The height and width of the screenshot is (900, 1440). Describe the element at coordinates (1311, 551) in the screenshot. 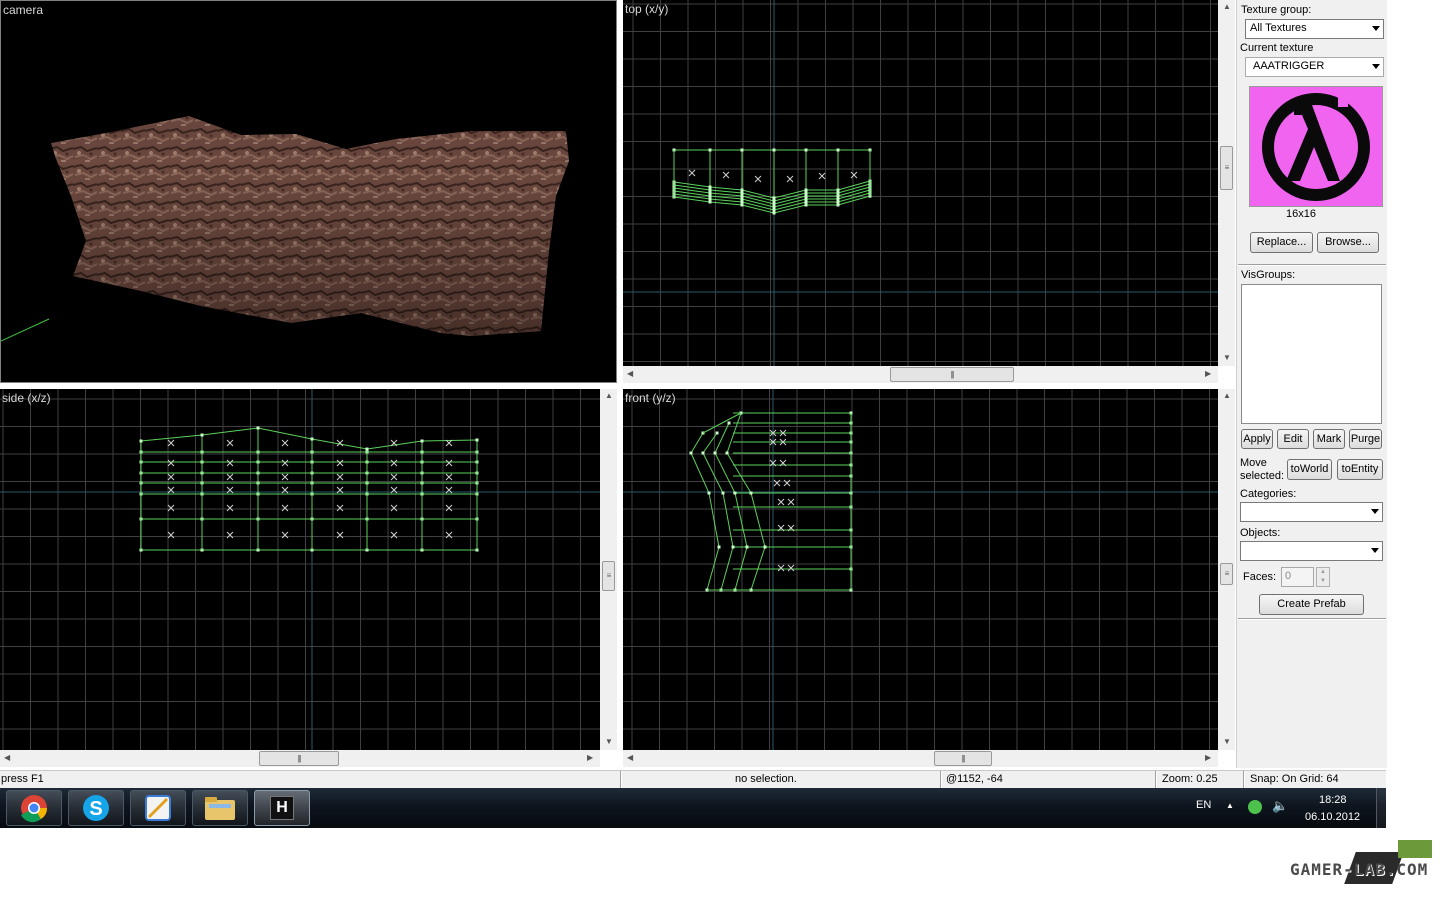

I see `objects-select` at that location.